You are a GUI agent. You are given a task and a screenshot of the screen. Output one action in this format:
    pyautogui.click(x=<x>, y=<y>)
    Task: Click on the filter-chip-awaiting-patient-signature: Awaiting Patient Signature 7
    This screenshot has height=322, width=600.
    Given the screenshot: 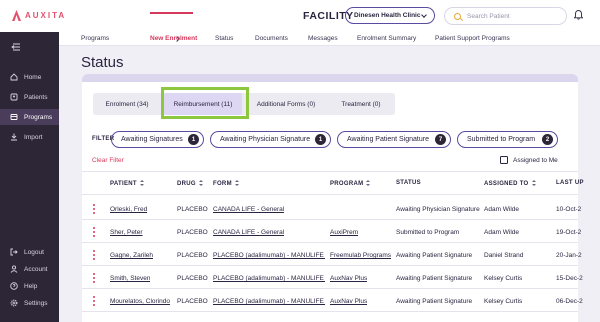 What is the action you would take?
    pyautogui.click(x=394, y=139)
    